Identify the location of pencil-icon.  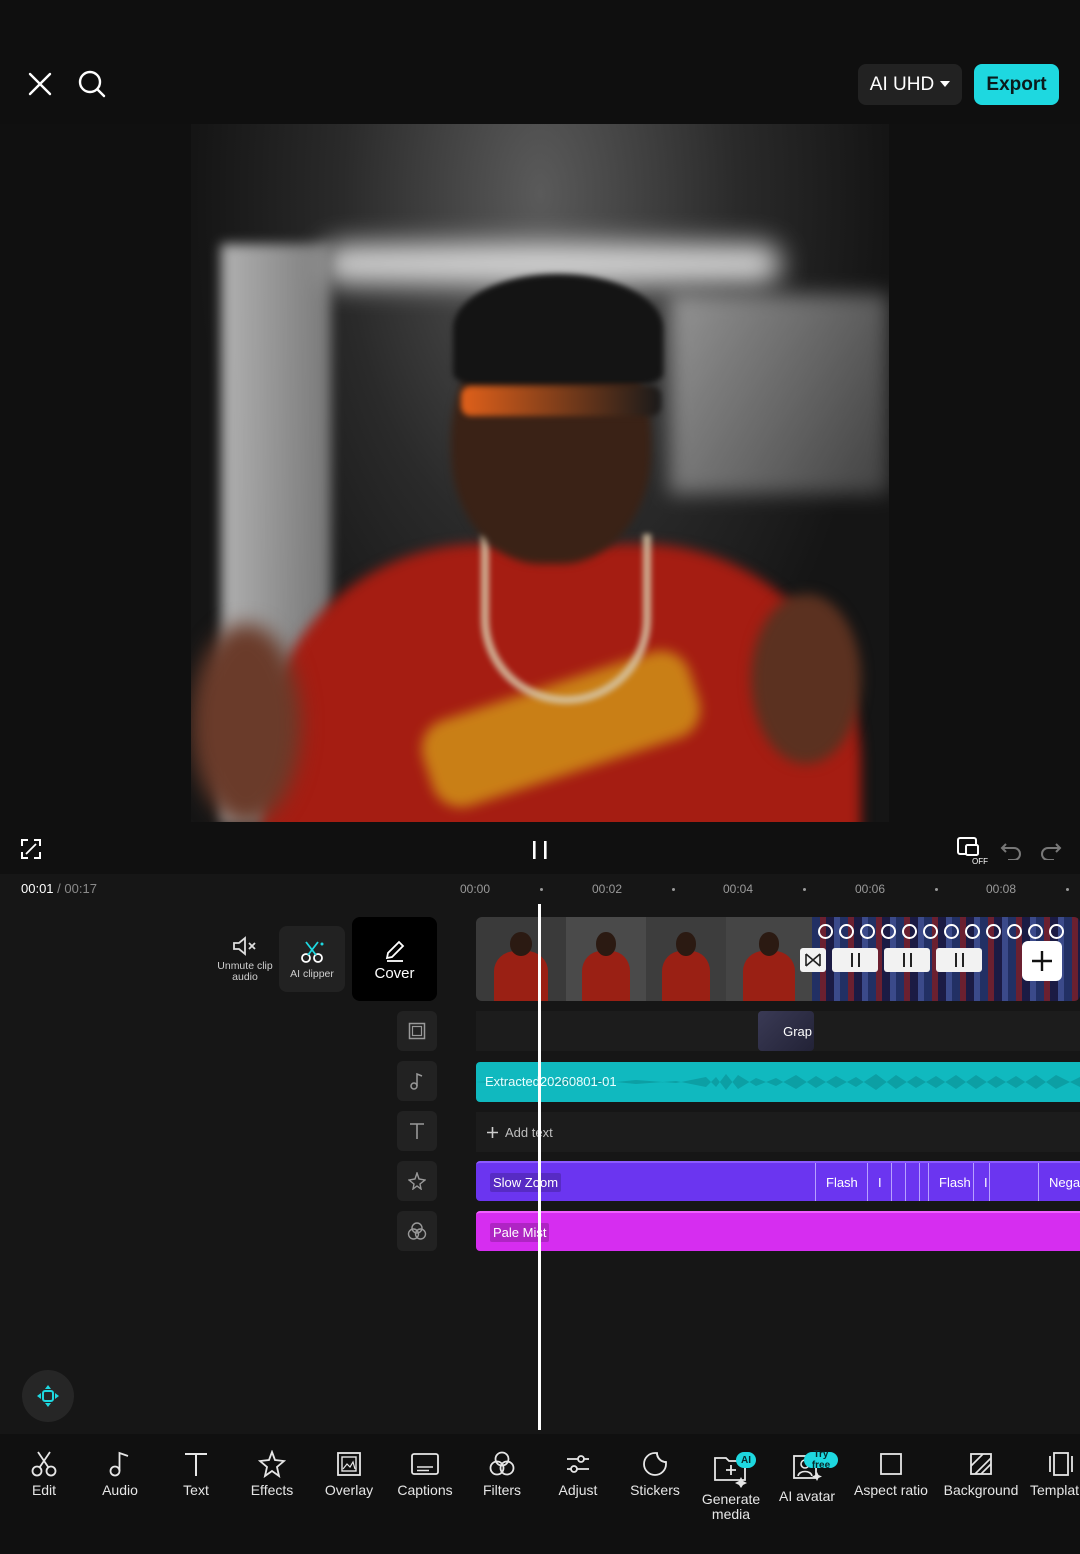
(394, 951).